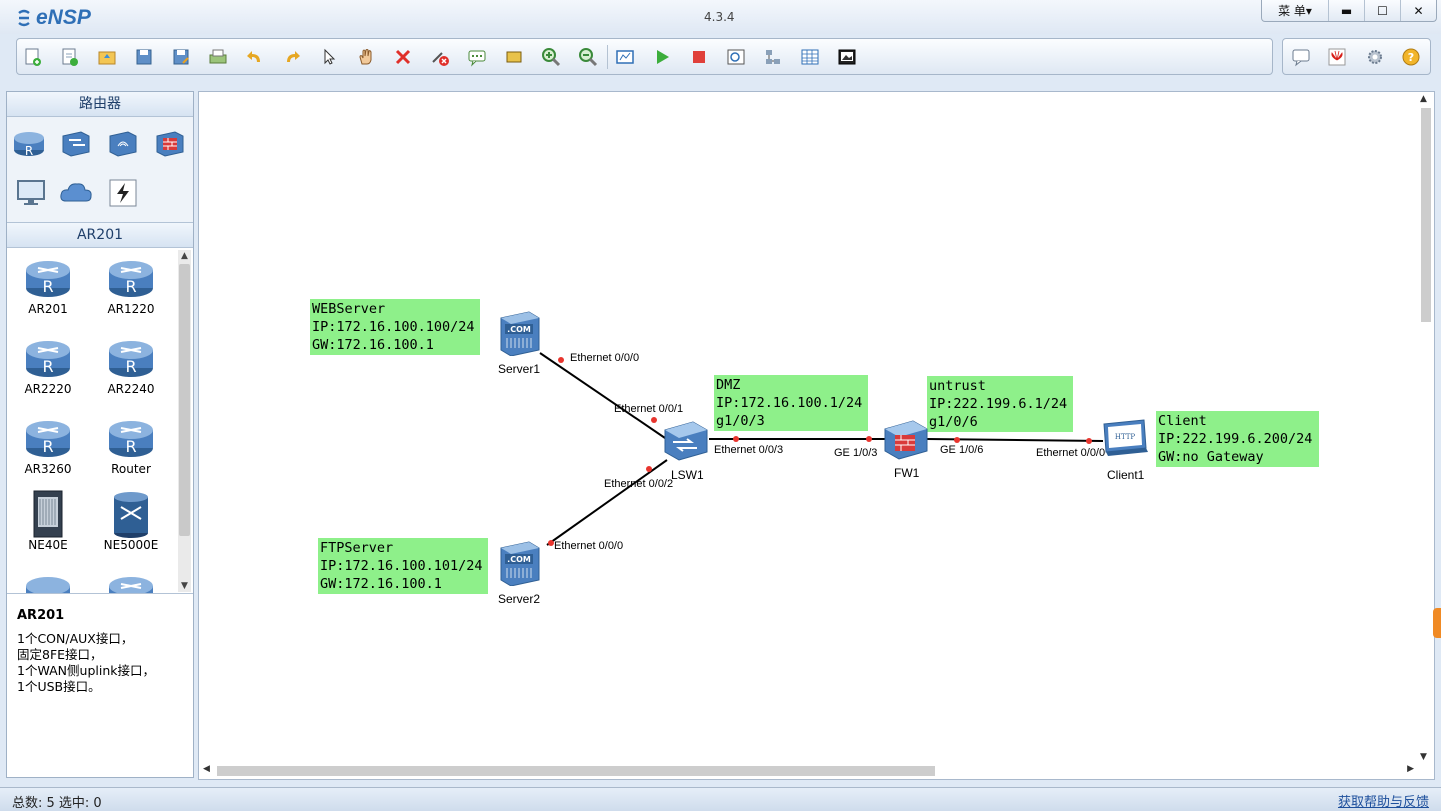  Describe the element at coordinates (76, 193) in the screenshot. I see `cloud-category-icon` at that location.